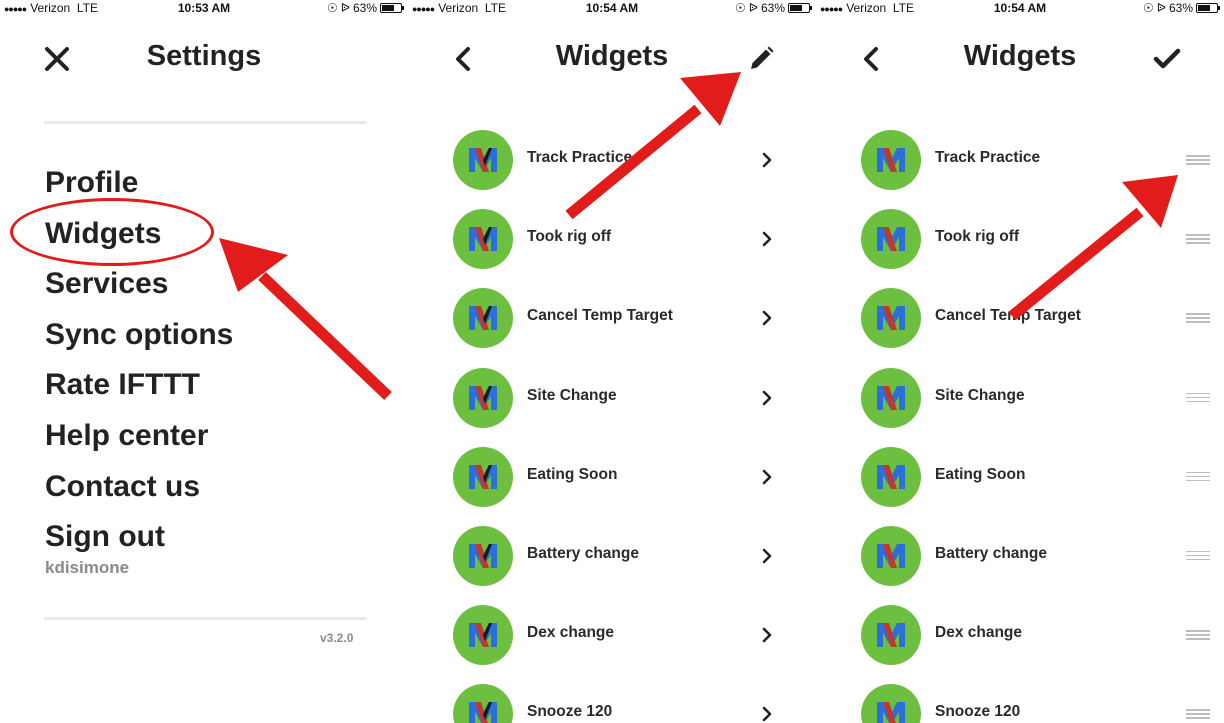 The height and width of the screenshot is (723, 1224). Describe the element at coordinates (337, 638) in the screenshot. I see `version-label: v3.2.0` at that location.